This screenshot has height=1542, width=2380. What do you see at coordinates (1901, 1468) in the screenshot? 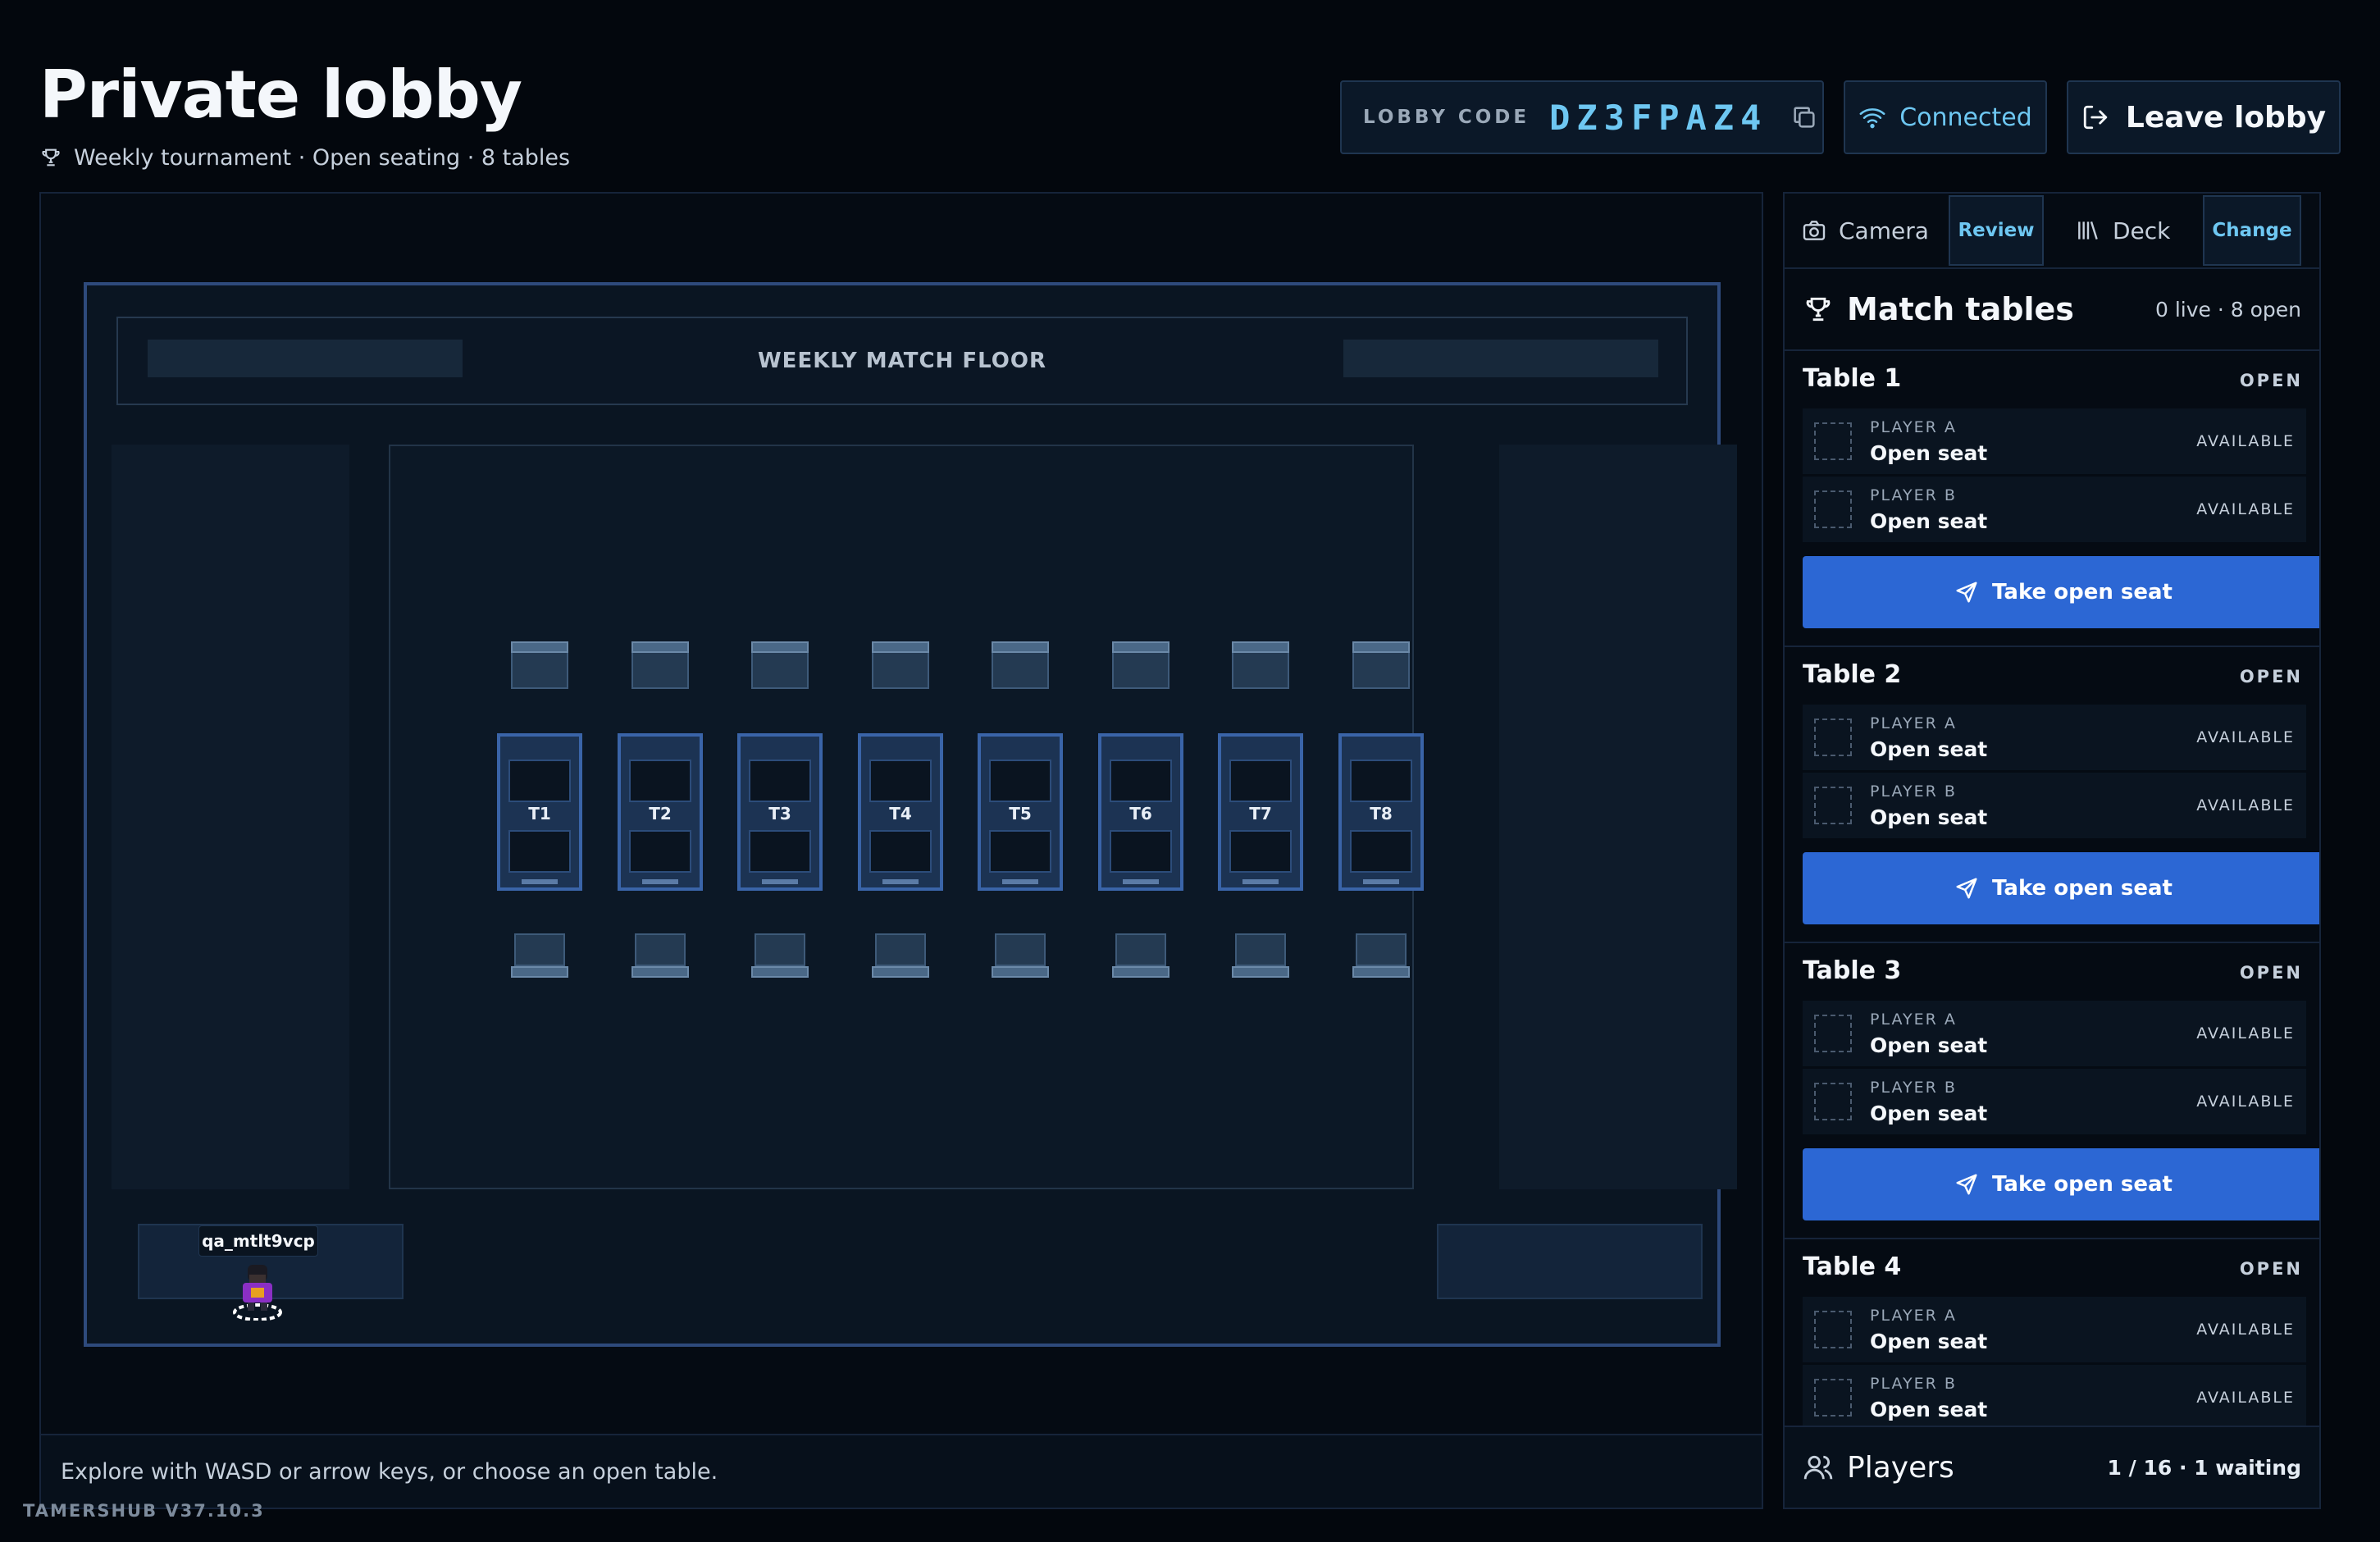
I see `players-title: Players` at bounding box center [1901, 1468].